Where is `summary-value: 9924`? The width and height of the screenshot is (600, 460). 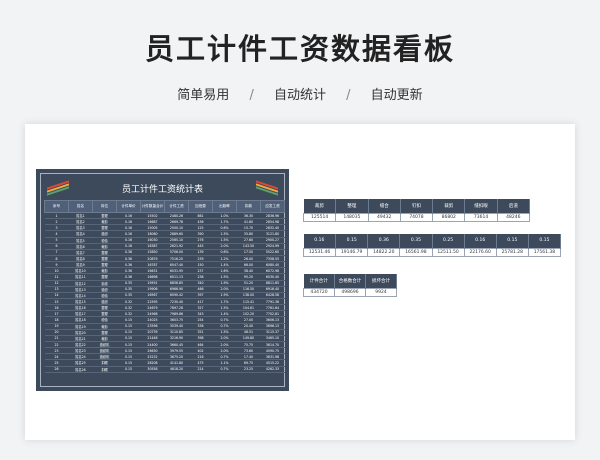
summary-value: 9924 is located at coordinates (381, 292).